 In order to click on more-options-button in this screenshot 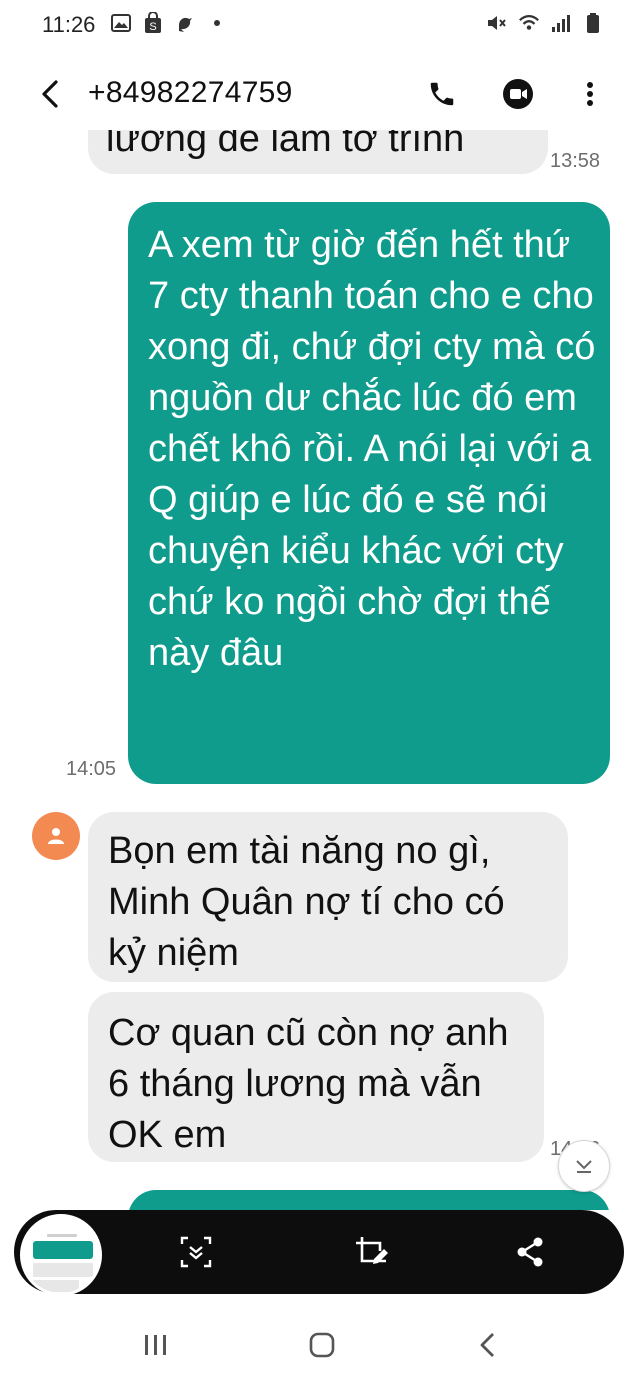, I will do `click(590, 94)`.